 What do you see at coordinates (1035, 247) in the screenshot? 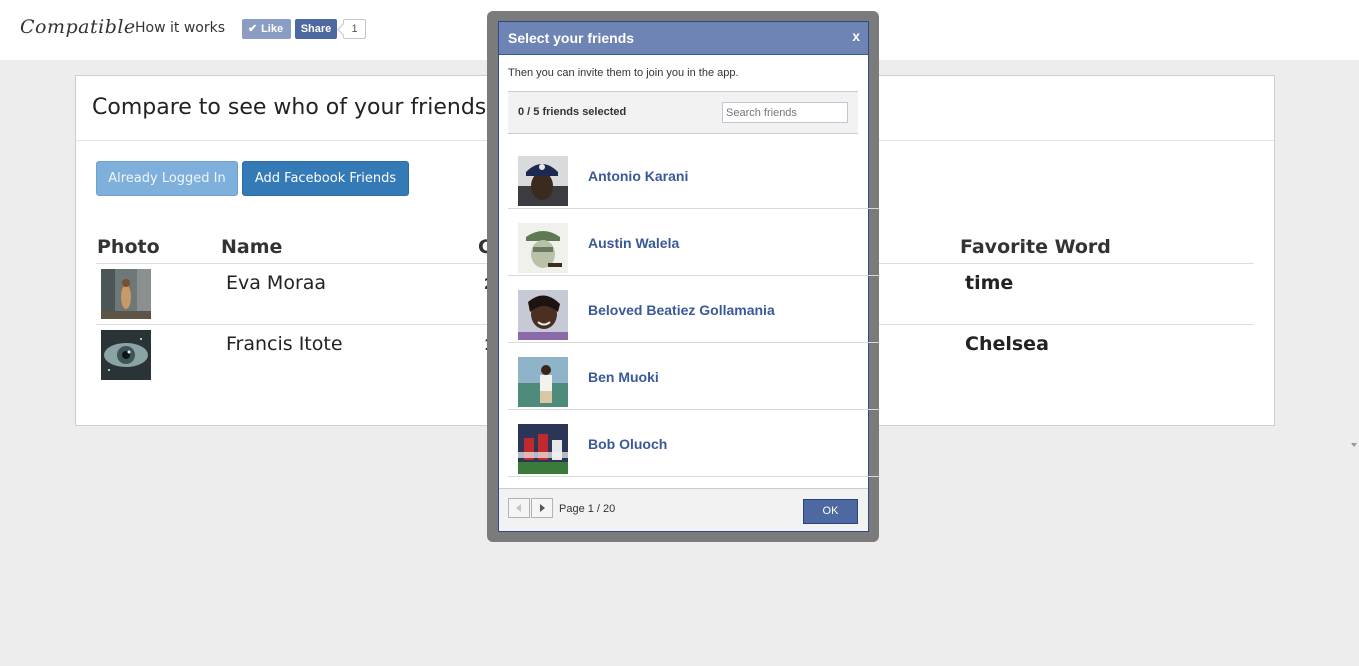
I see `column-header-favorite-word: Favorite Word` at bounding box center [1035, 247].